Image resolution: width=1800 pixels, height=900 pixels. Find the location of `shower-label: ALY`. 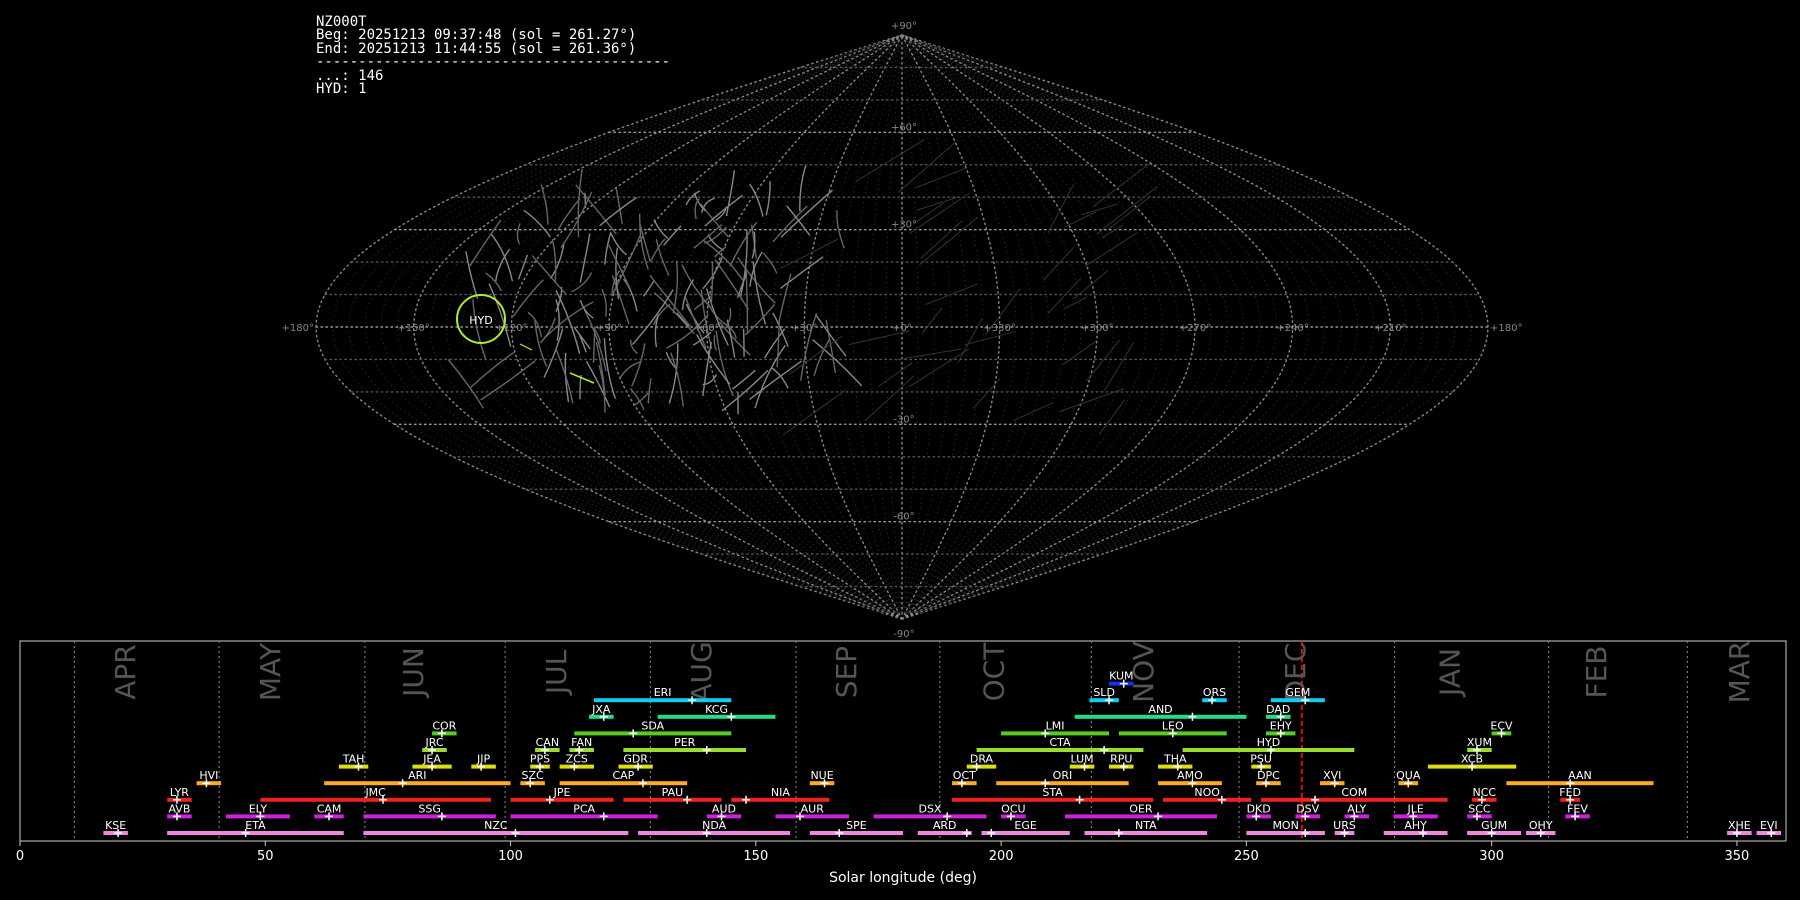

shower-label: ALY is located at coordinates (1356, 808).